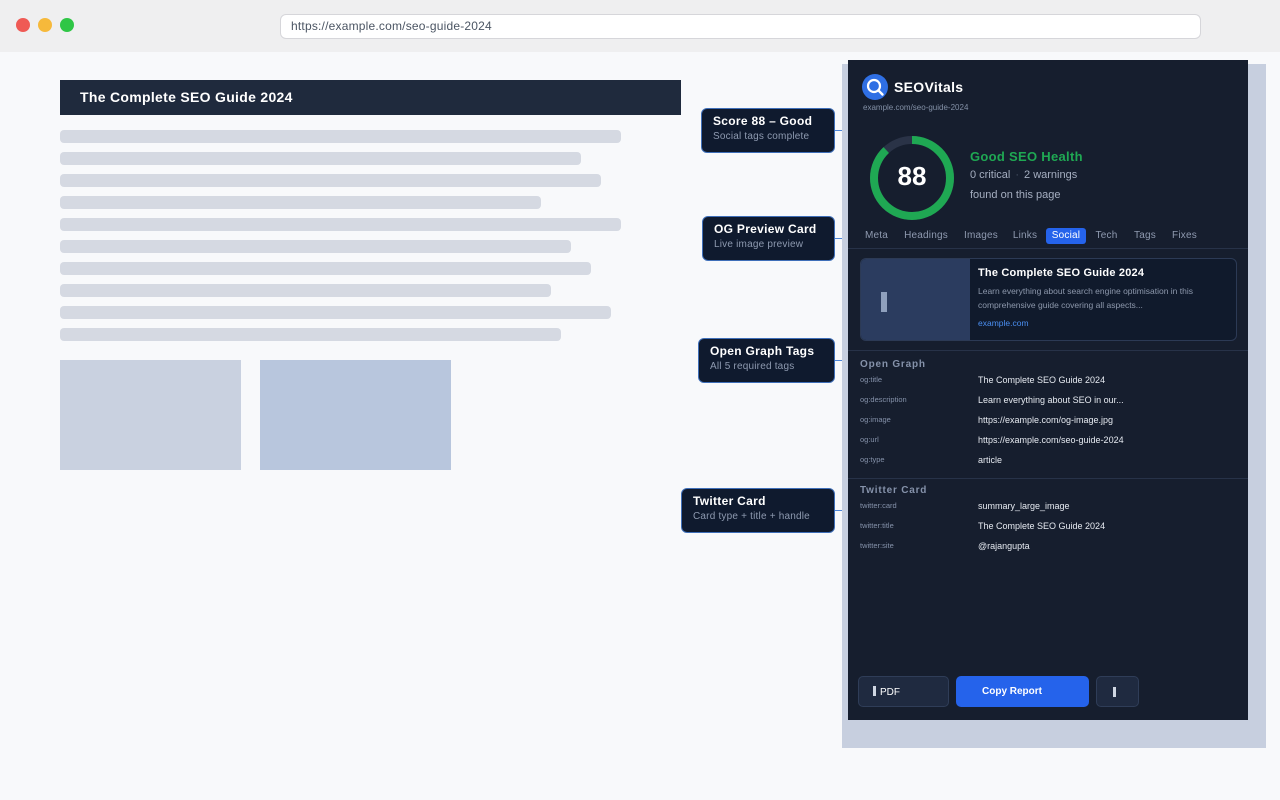  What do you see at coordinates (875, 419) in the screenshot?
I see `og-key: og:image` at bounding box center [875, 419].